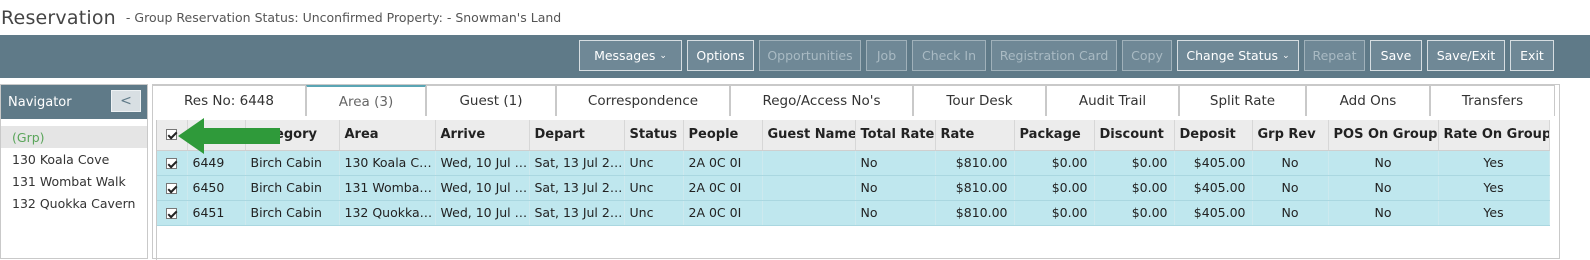  What do you see at coordinates (74, 137) in the screenshot?
I see `navigator-item-group: (Grp)` at bounding box center [74, 137].